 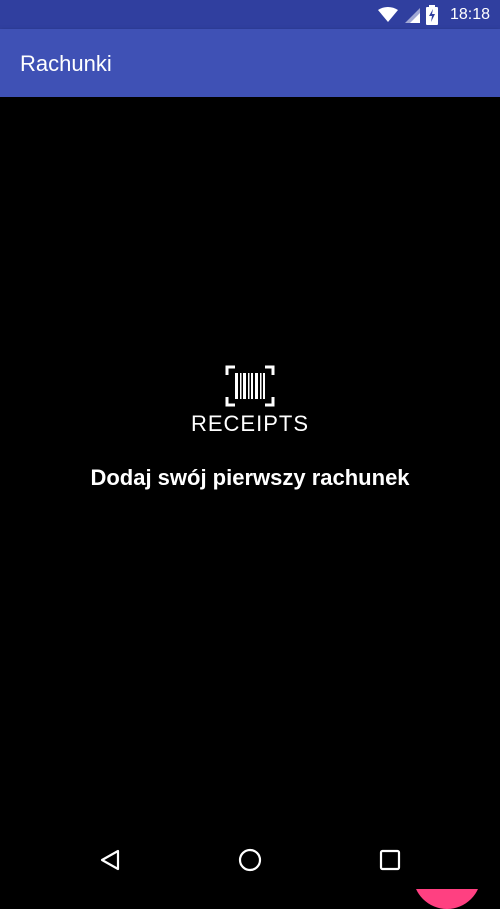 What do you see at coordinates (250, 477) in the screenshot?
I see `empty-state-message: Dodaj swój pierwszy rachunek` at bounding box center [250, 477].